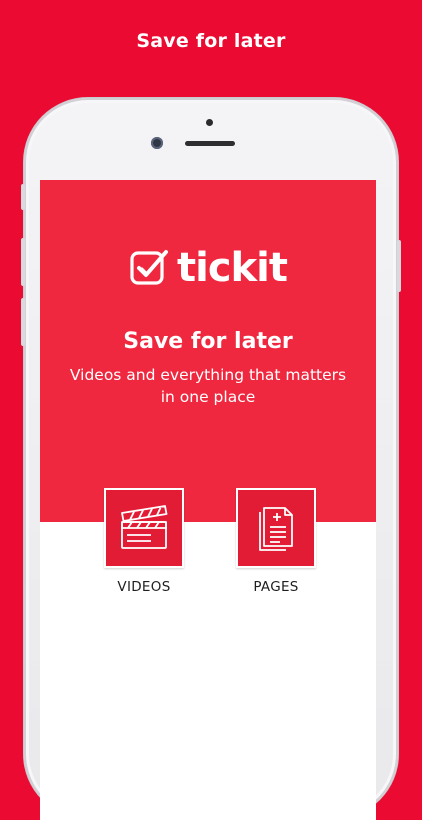 This screenshot has width=422, height=820. I want to click on phone-power-button, so click(399, 266).